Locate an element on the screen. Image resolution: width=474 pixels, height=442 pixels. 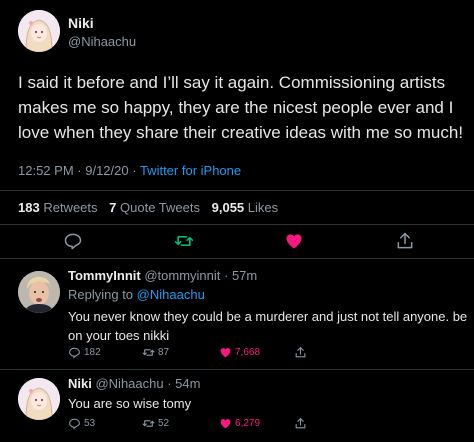
reply-like-button: 6,279 is located at coordinates (239, 423).